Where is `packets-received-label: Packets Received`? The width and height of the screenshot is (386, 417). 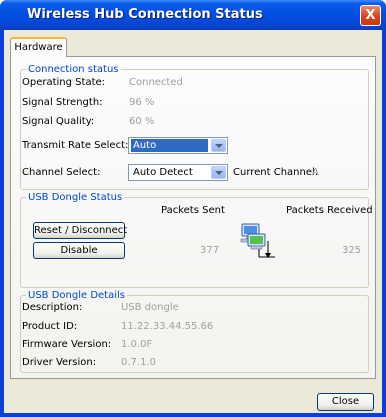
packets-received-label: Packets Received is located at coordinates (329, 210).